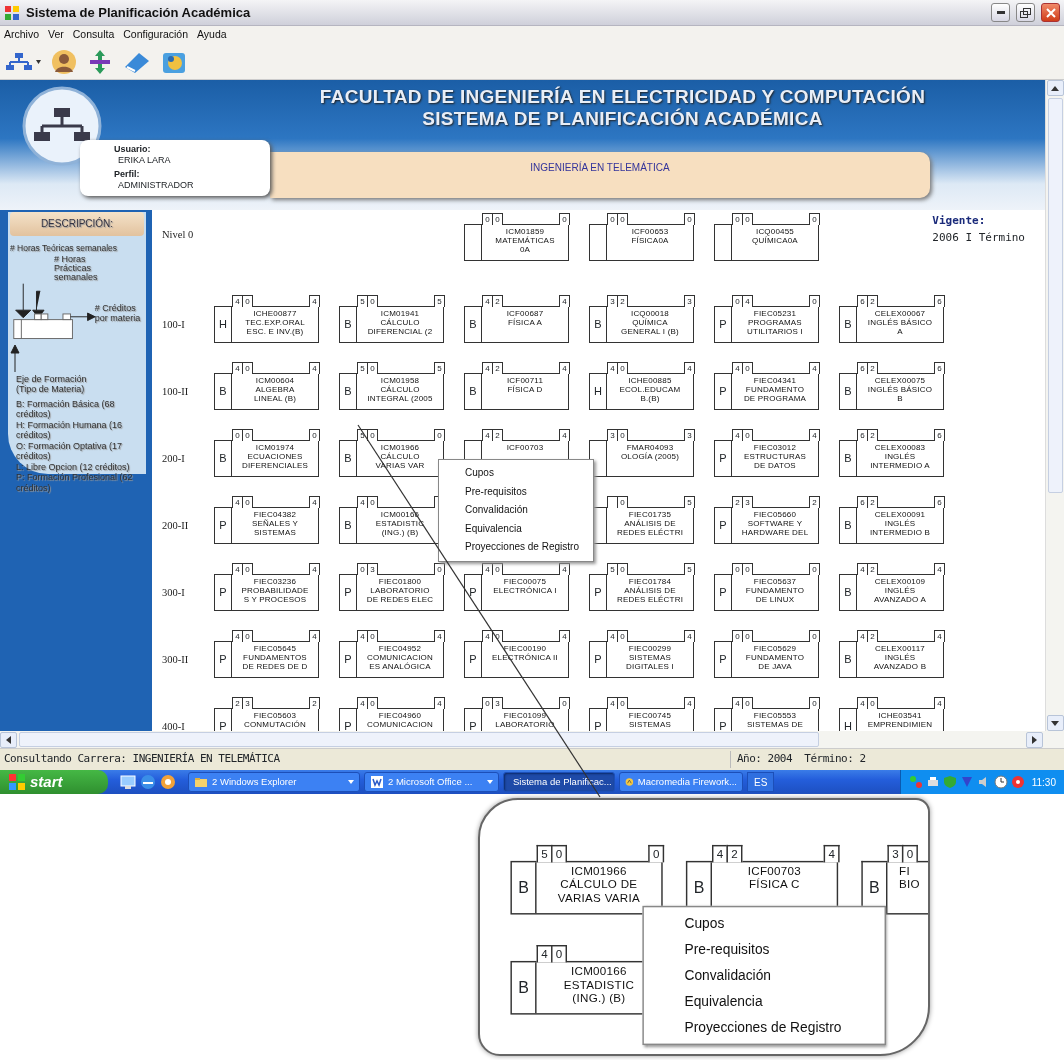 Image resolution: width=1064 pixels, height=1060 pixels. Describe the element at coordinates (275, 715) in the screenshot. I see `course-code: FIEC05603` at that location.